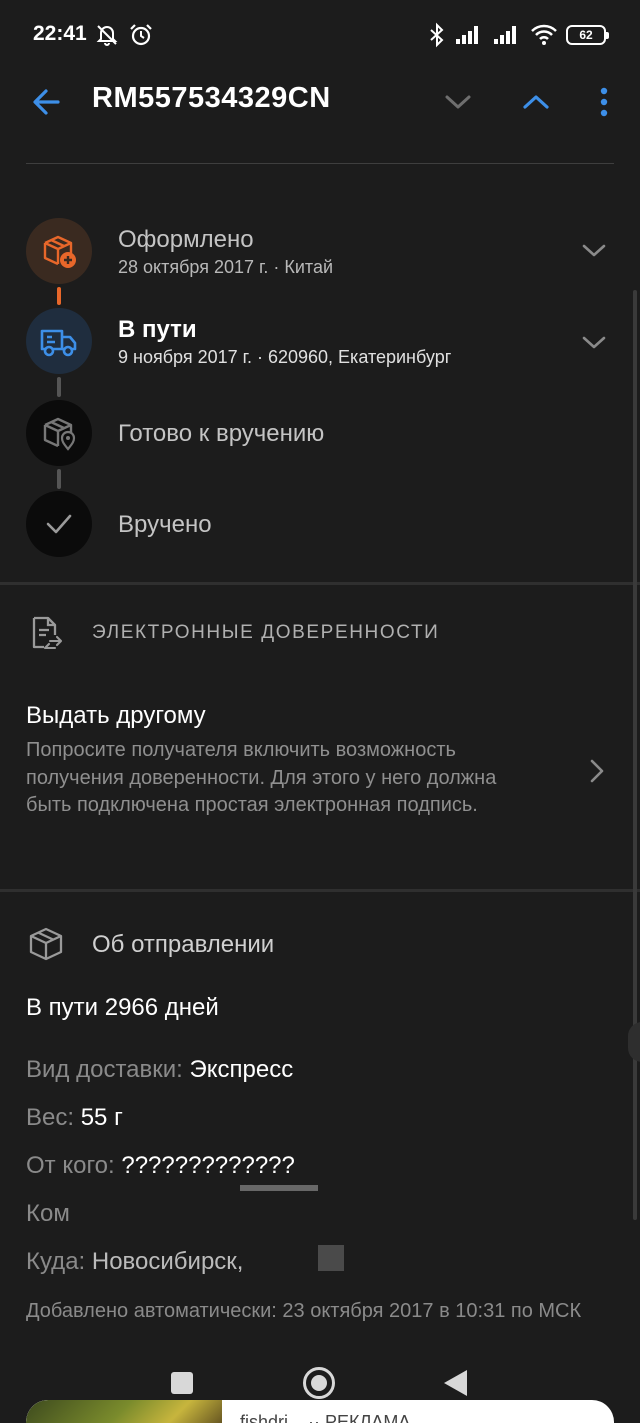 This screenshot has width=640, height=1423. Describe the element at coordinates (635, 755) in the screenshot. I see `scrollbar` at that location.